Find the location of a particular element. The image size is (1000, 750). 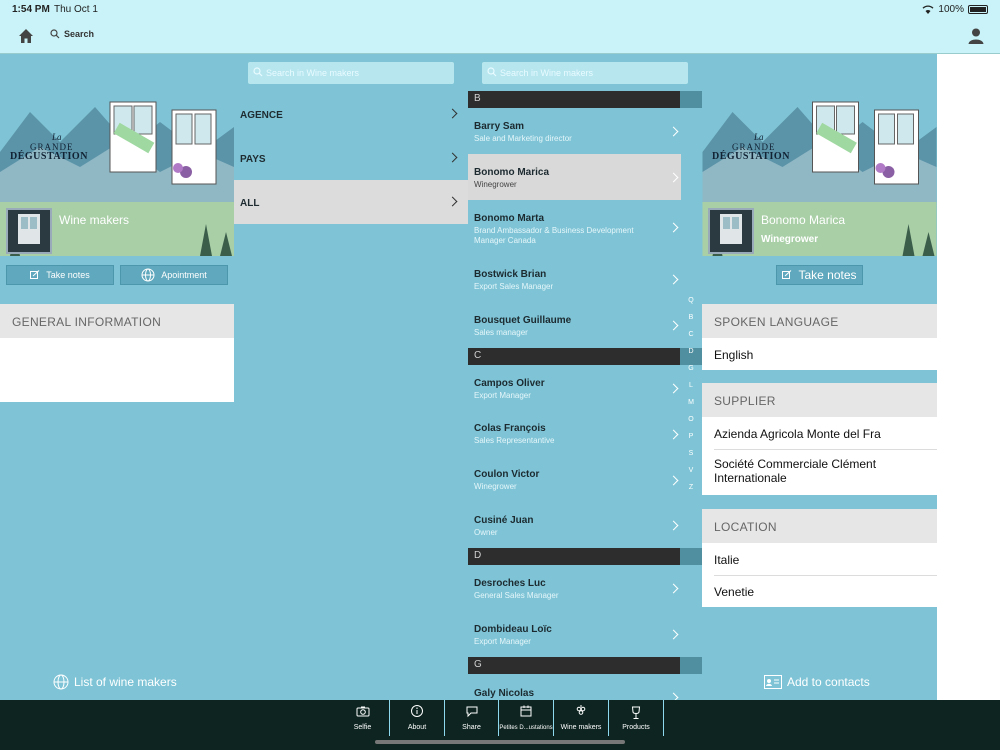

grapes-icon is located at coordinates (581, 710).